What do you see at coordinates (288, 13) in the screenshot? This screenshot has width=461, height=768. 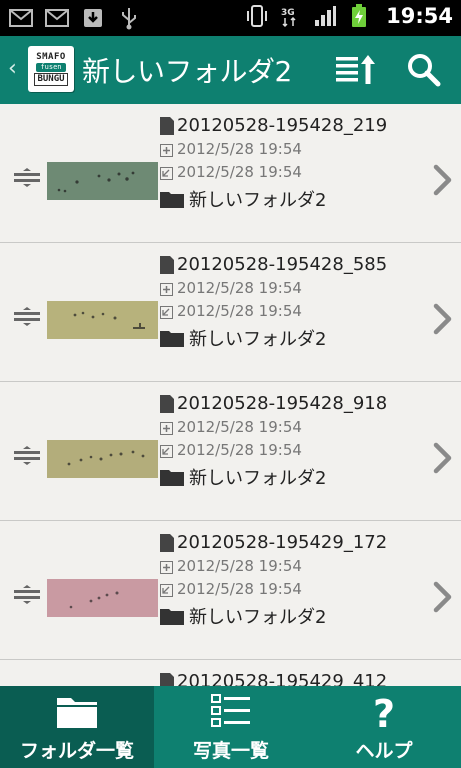 I see `svg-text: 3G` at bounding box center [288, 13].